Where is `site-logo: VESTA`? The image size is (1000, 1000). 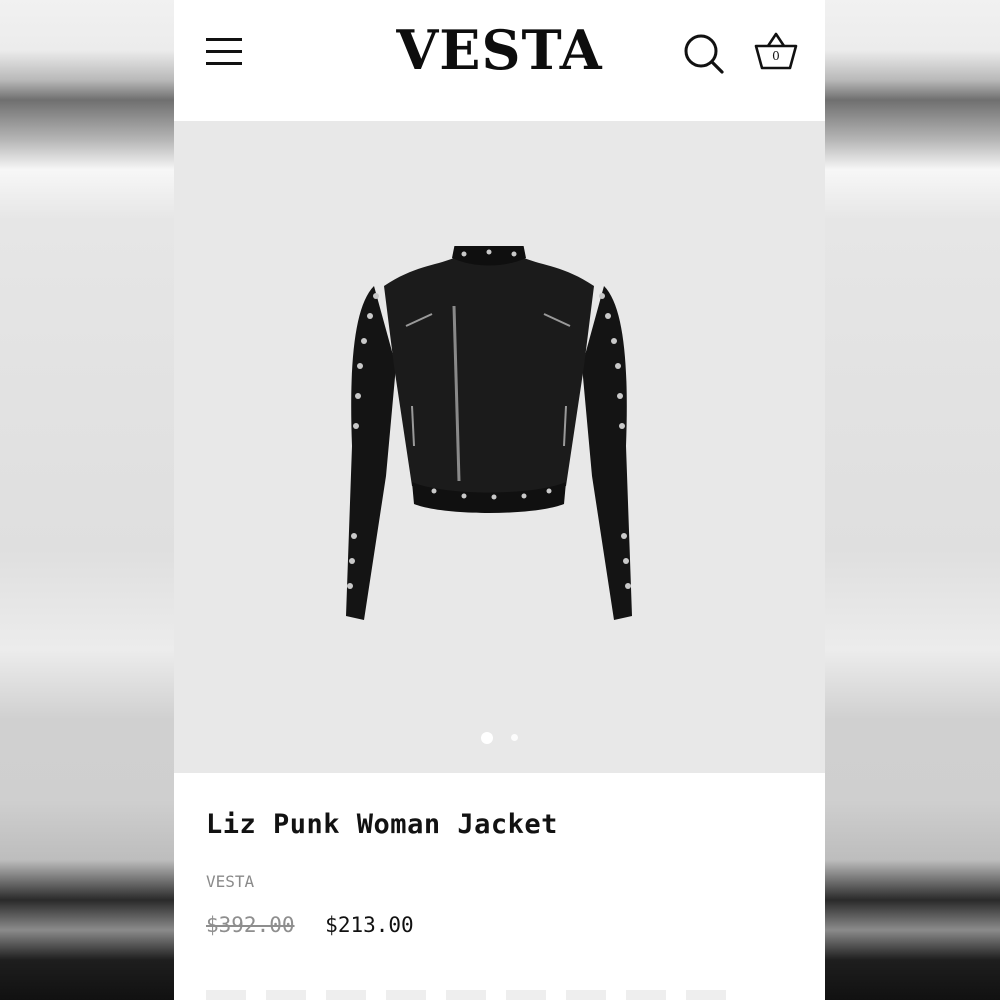 site-logo: VESTA is located at coordinates (499, 50).